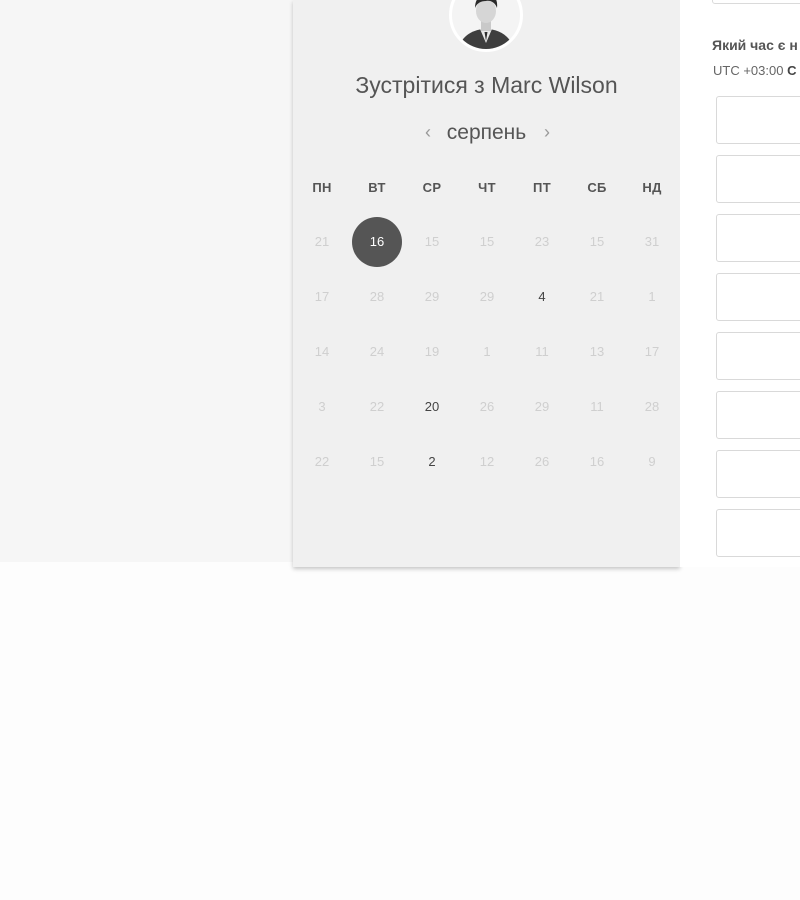 The height and width of the screenshot is (900, 800). I want to click on calendar-day: 16, so click(597, 461).